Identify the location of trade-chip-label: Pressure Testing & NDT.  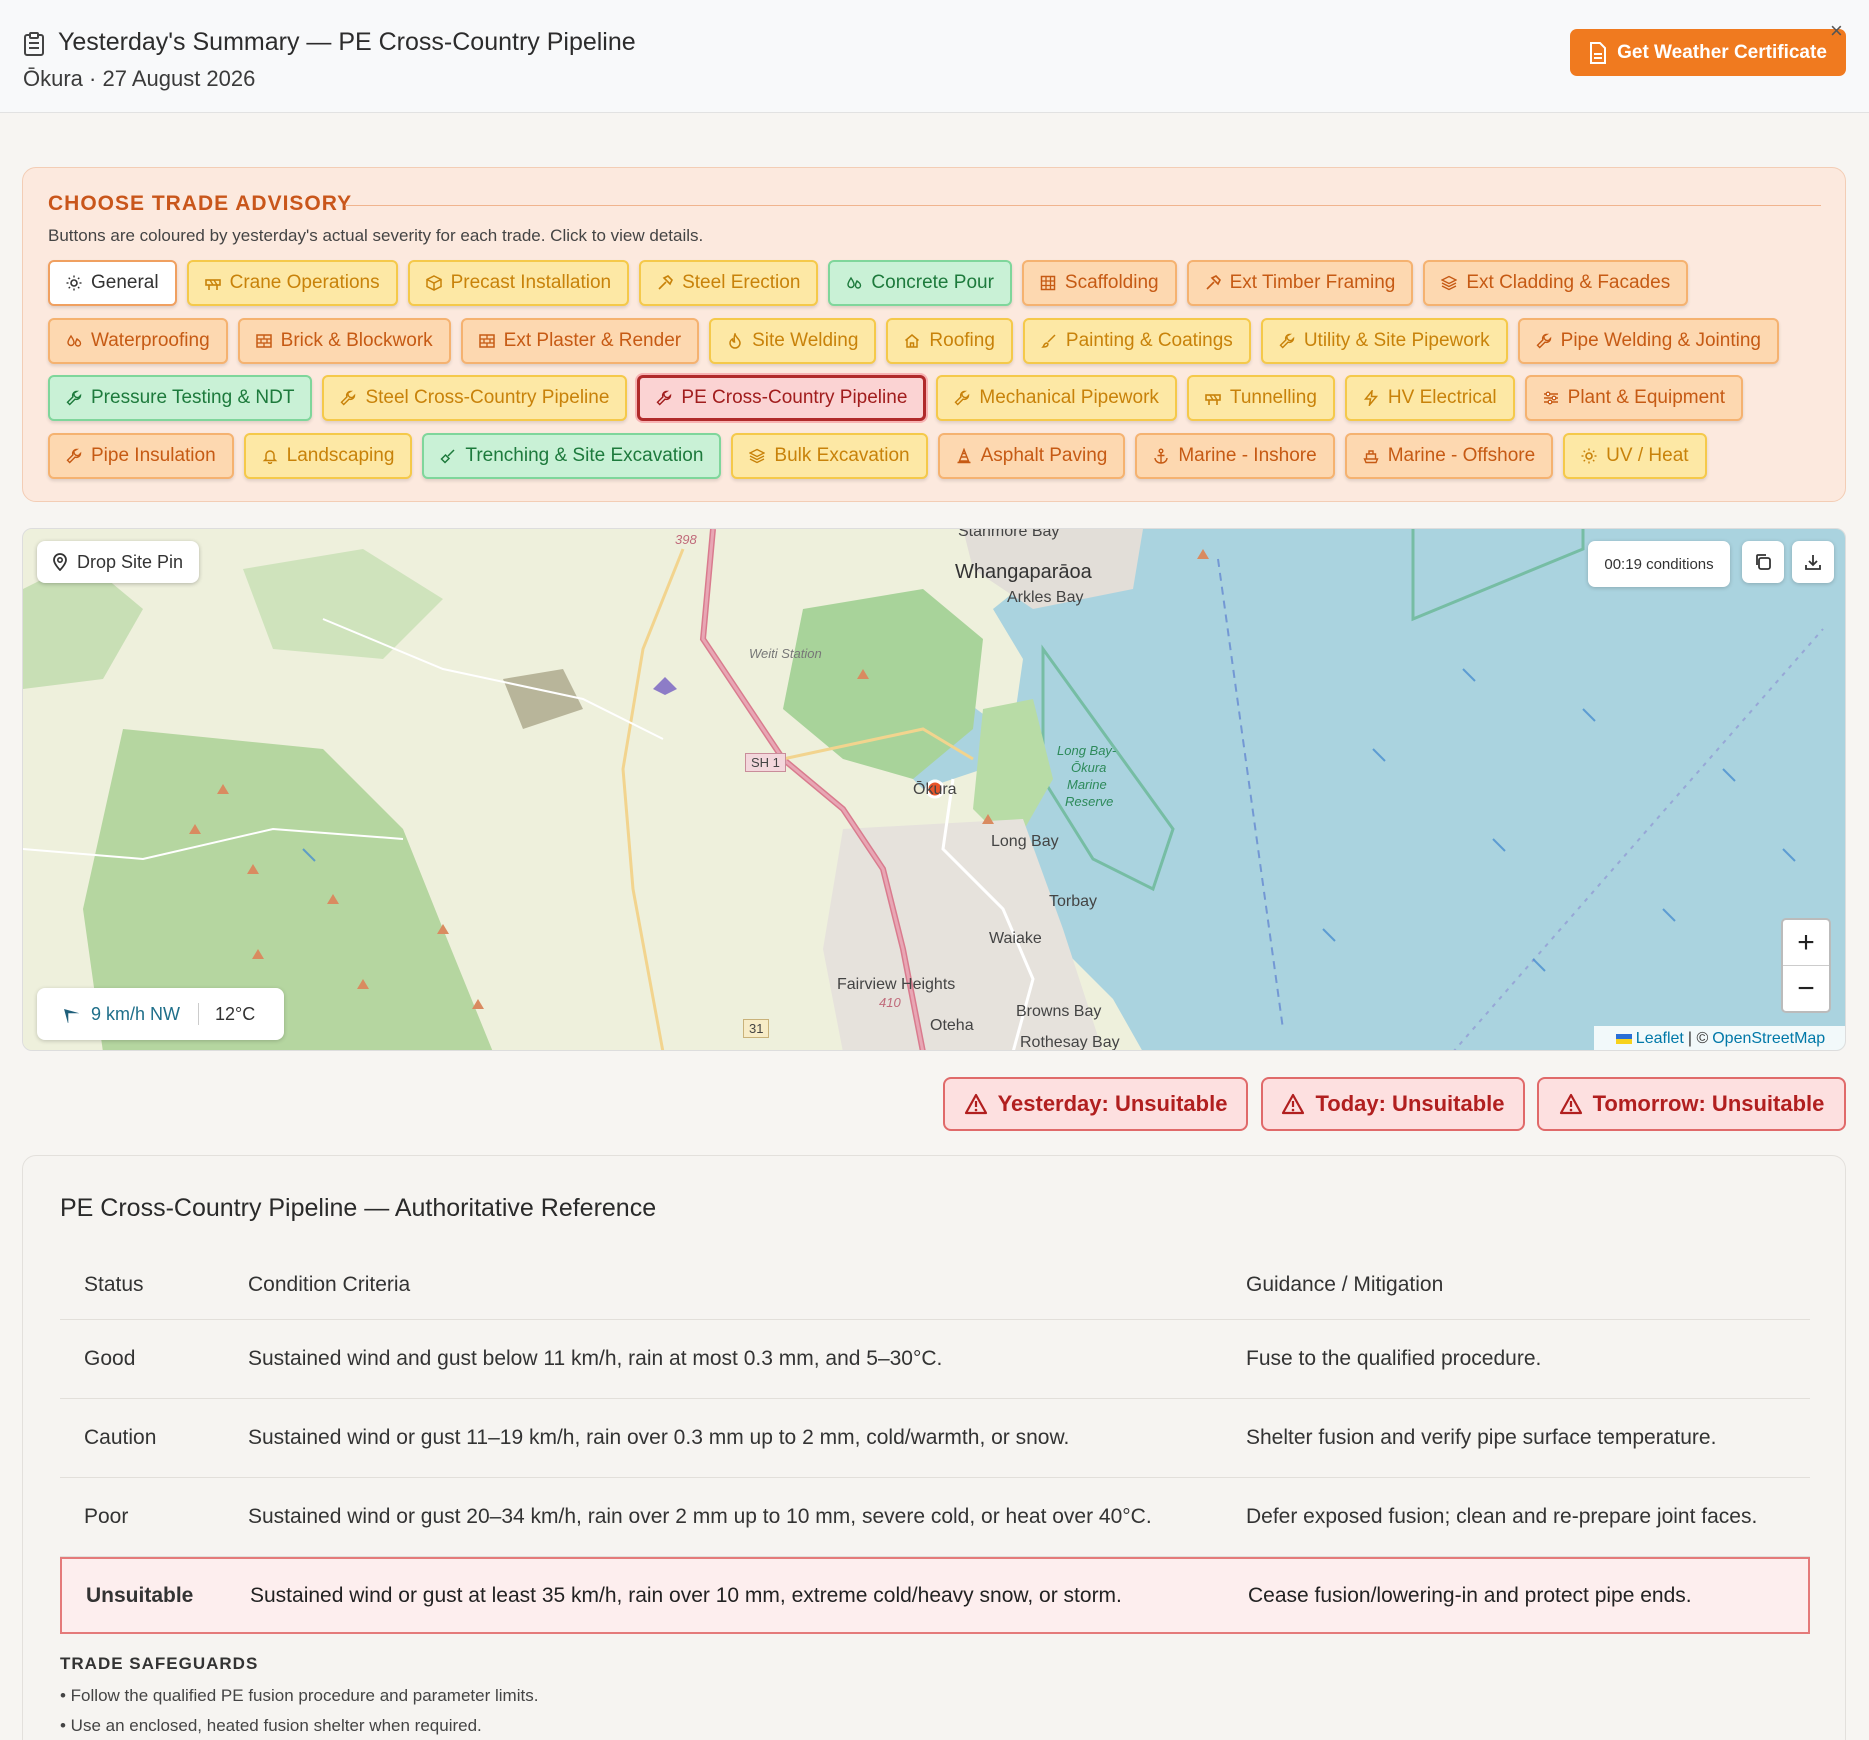
(193, 397).